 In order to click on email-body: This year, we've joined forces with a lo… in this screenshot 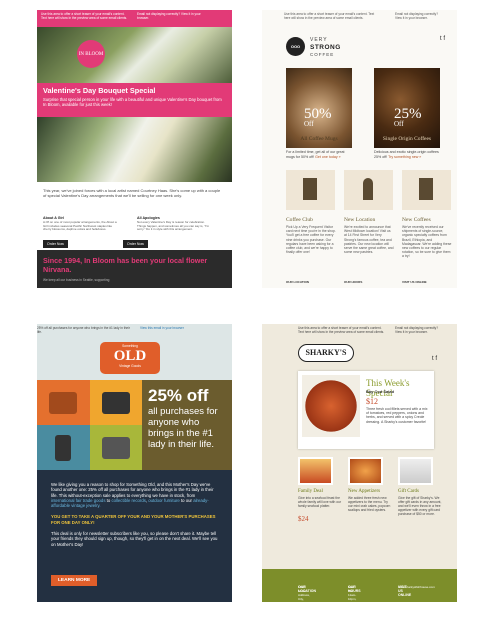, I will do `click(134, 216)`.